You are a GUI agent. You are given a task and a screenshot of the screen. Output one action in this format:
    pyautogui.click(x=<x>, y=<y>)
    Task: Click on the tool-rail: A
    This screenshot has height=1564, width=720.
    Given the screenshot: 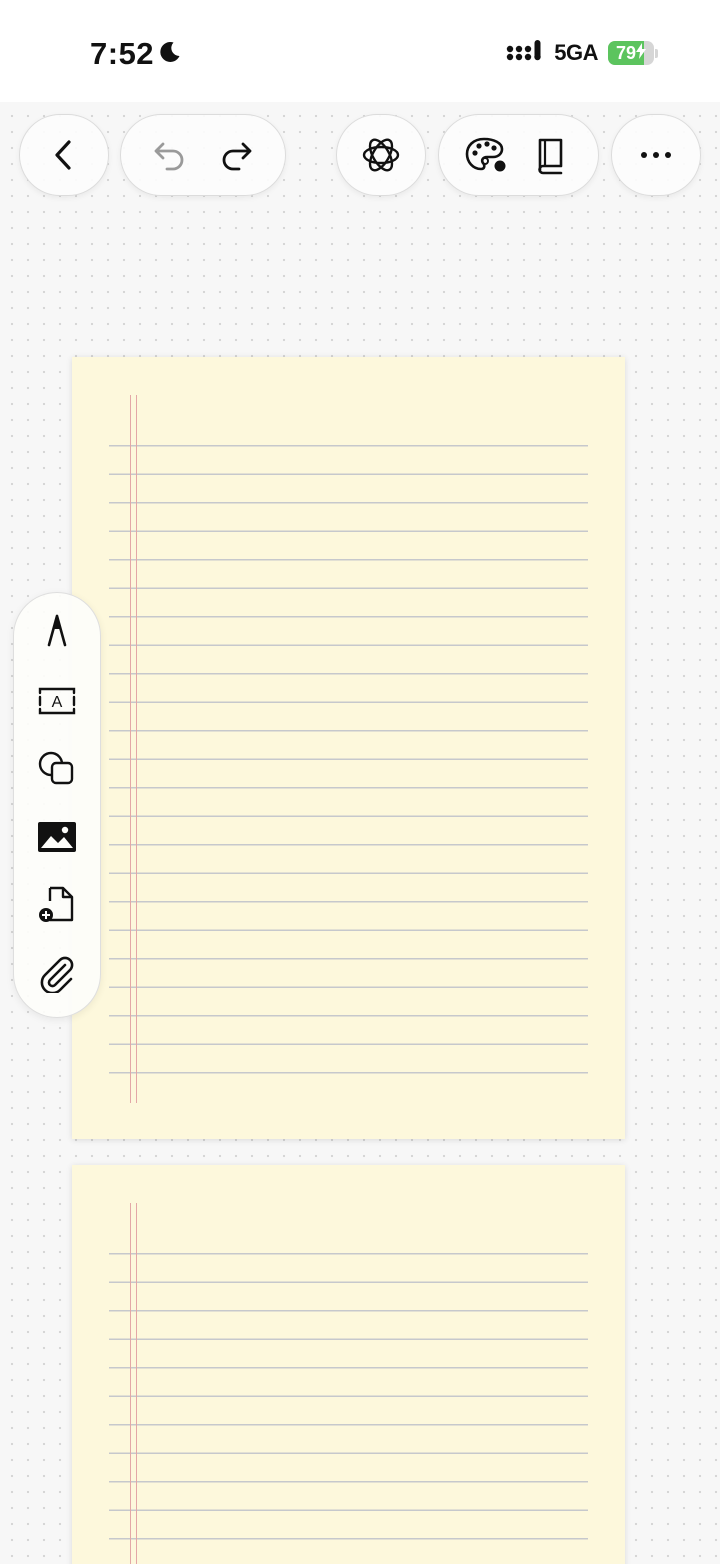 What is the action you would take?
    pyautogui.click(x=57, y=805)
    